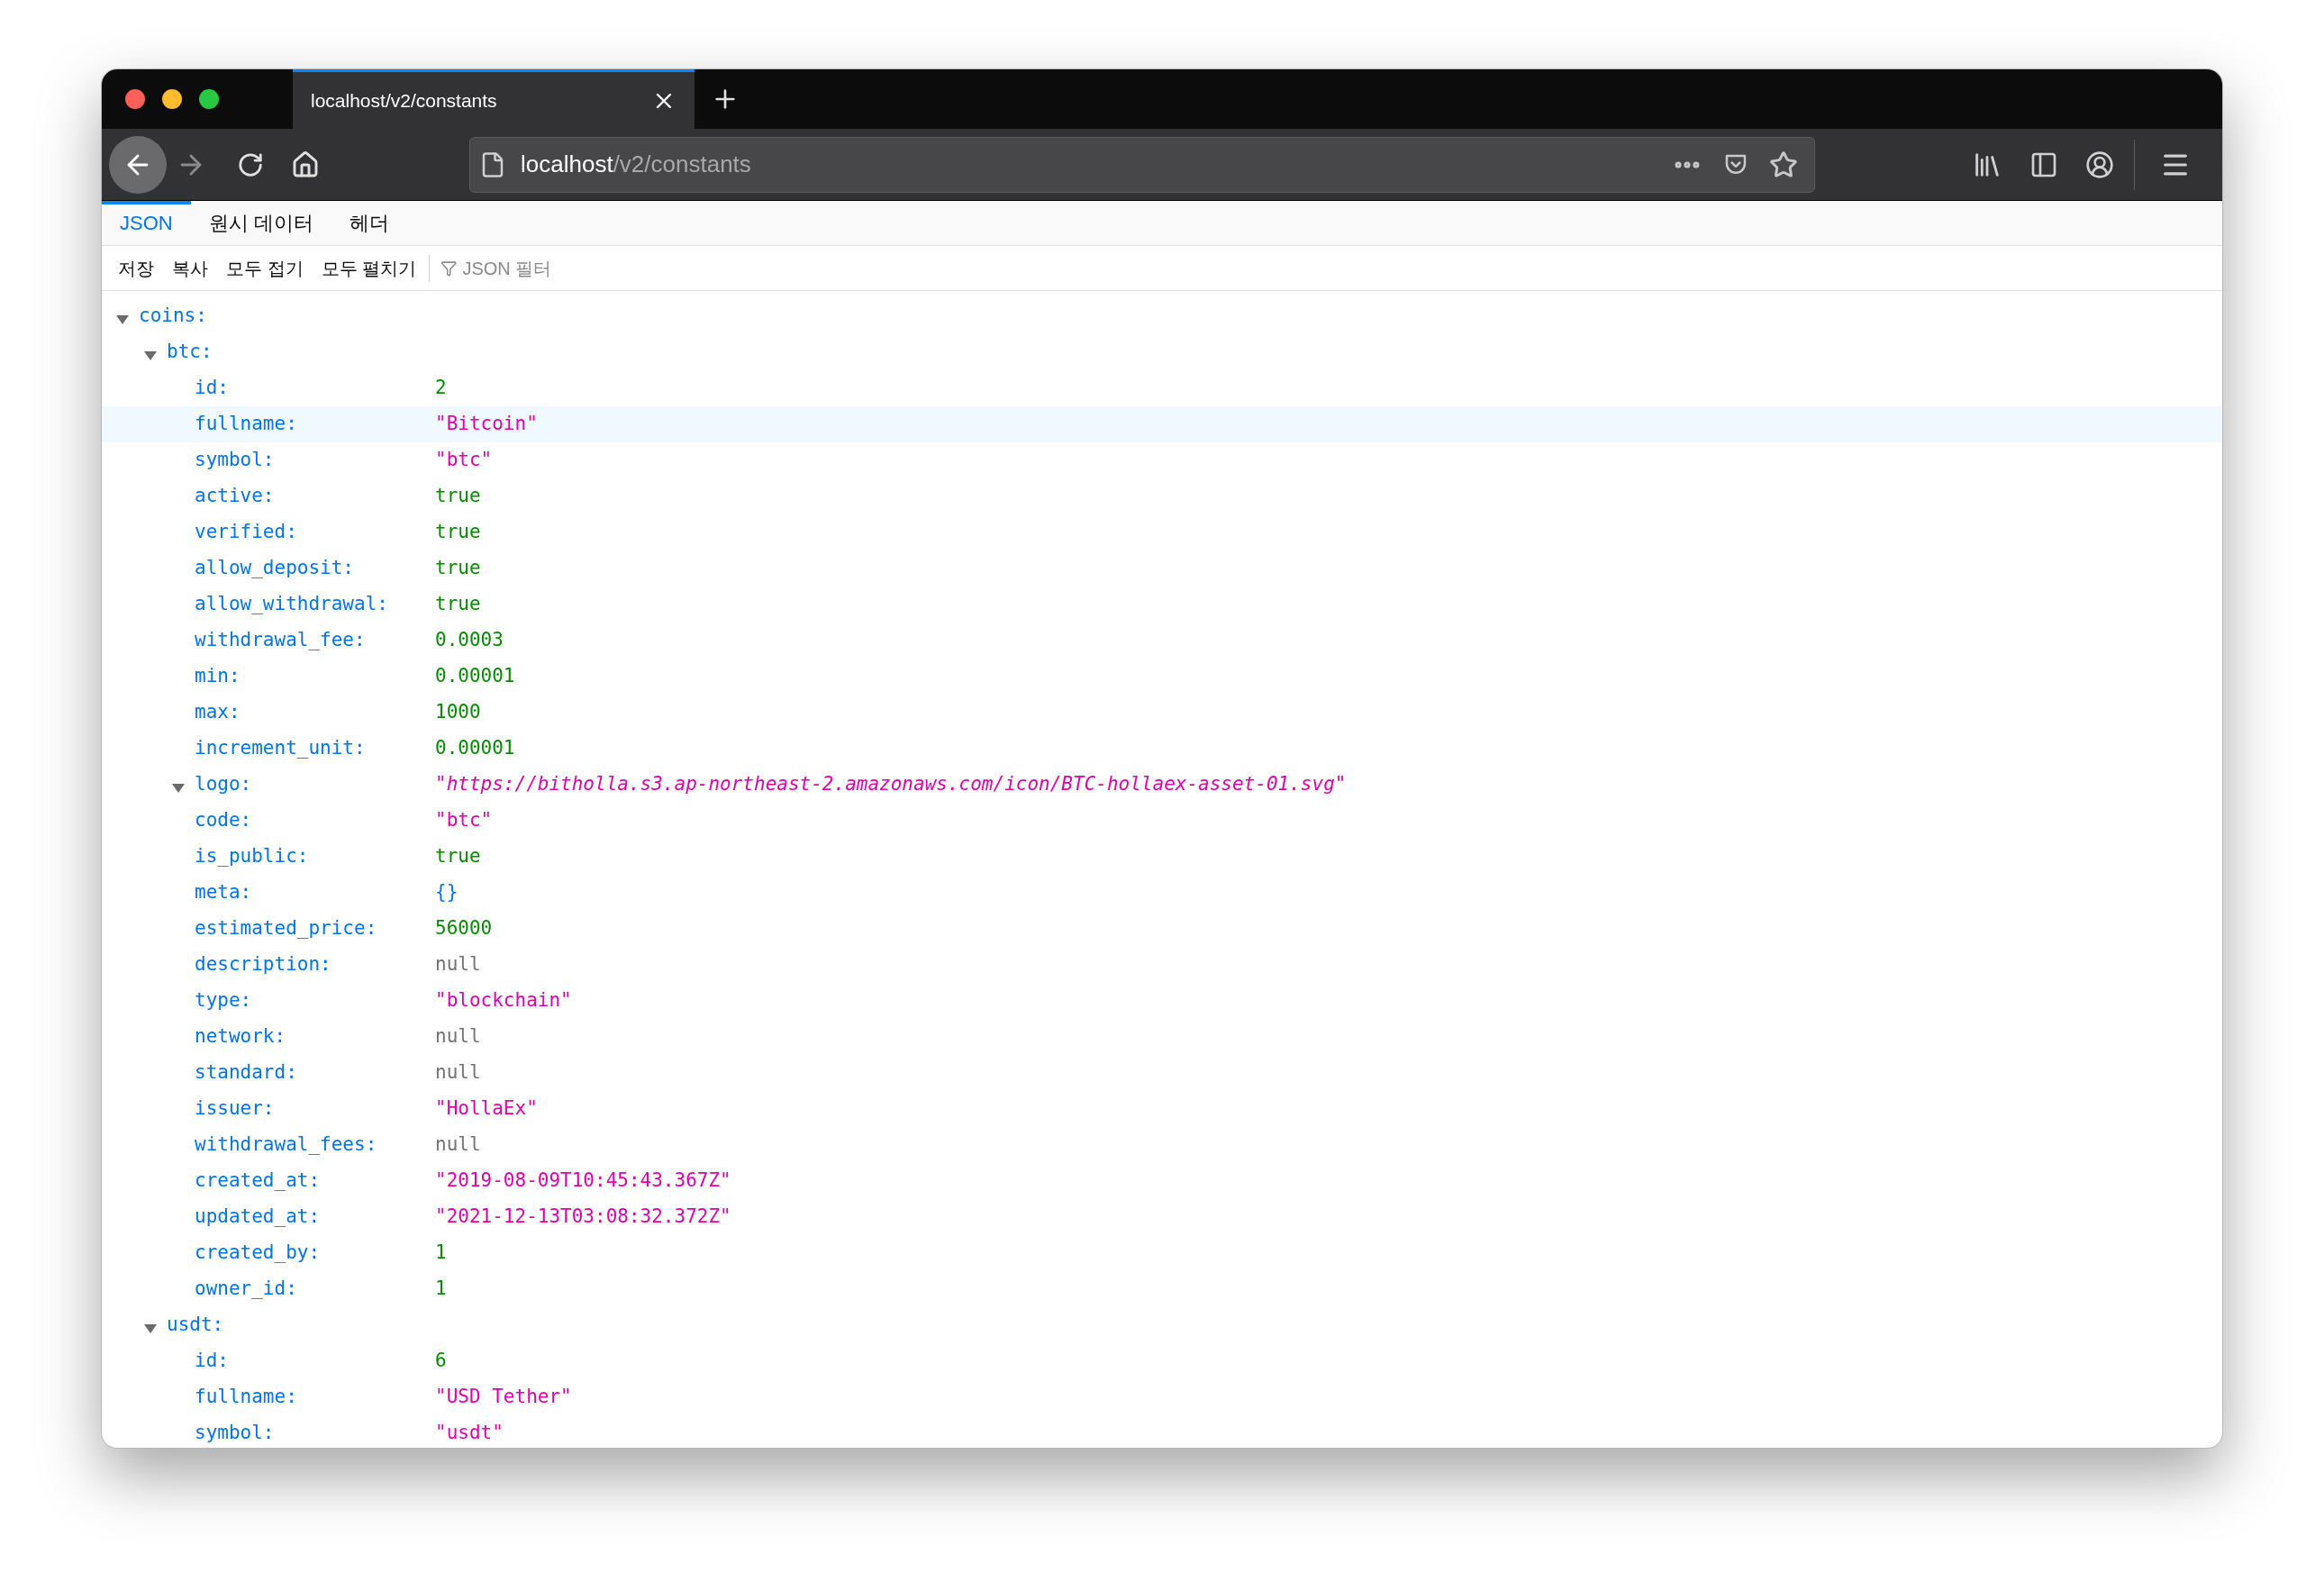  What do you see at coordinates (246, 532) in the screenshot?
I see `json-key: verified:` at bounding box center [246, 532].